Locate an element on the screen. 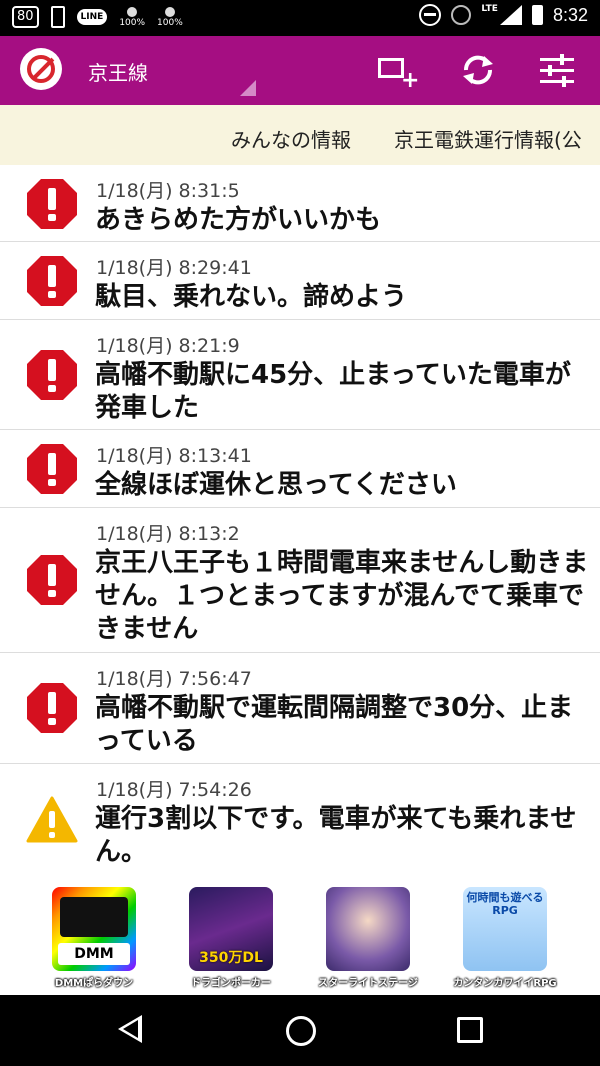 Image resolution: width=600 pixels, height=1066 pixels. network-type-label: LTE is located at coordinates (489, 9).